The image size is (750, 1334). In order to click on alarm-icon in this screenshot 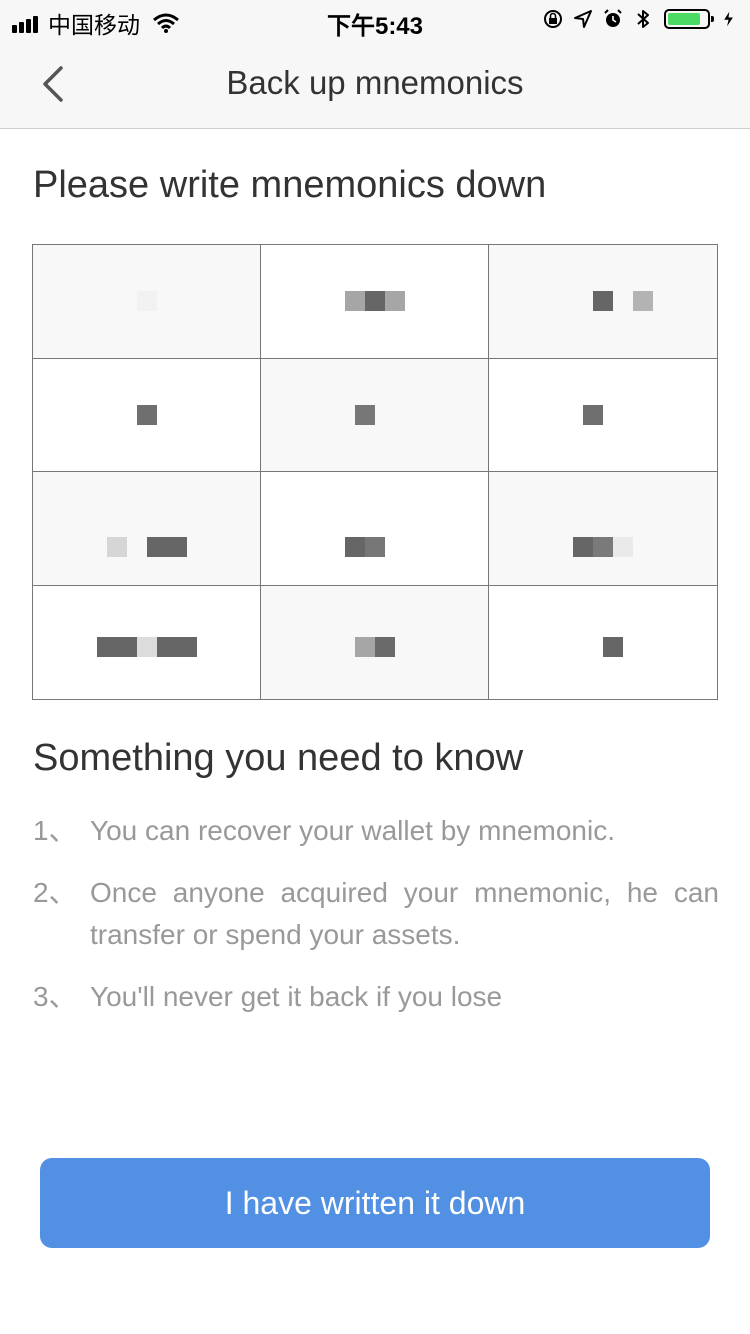, I will do `click(613, 18)`.